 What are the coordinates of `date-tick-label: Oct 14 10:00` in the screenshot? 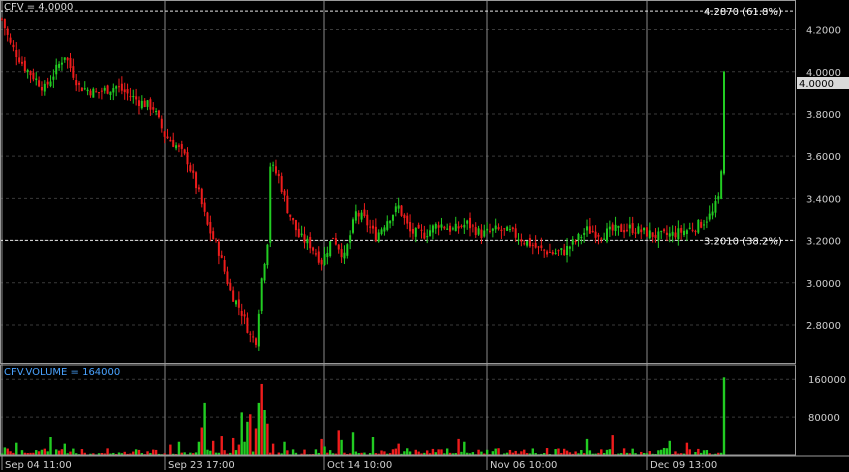 It's located at (359, 465).